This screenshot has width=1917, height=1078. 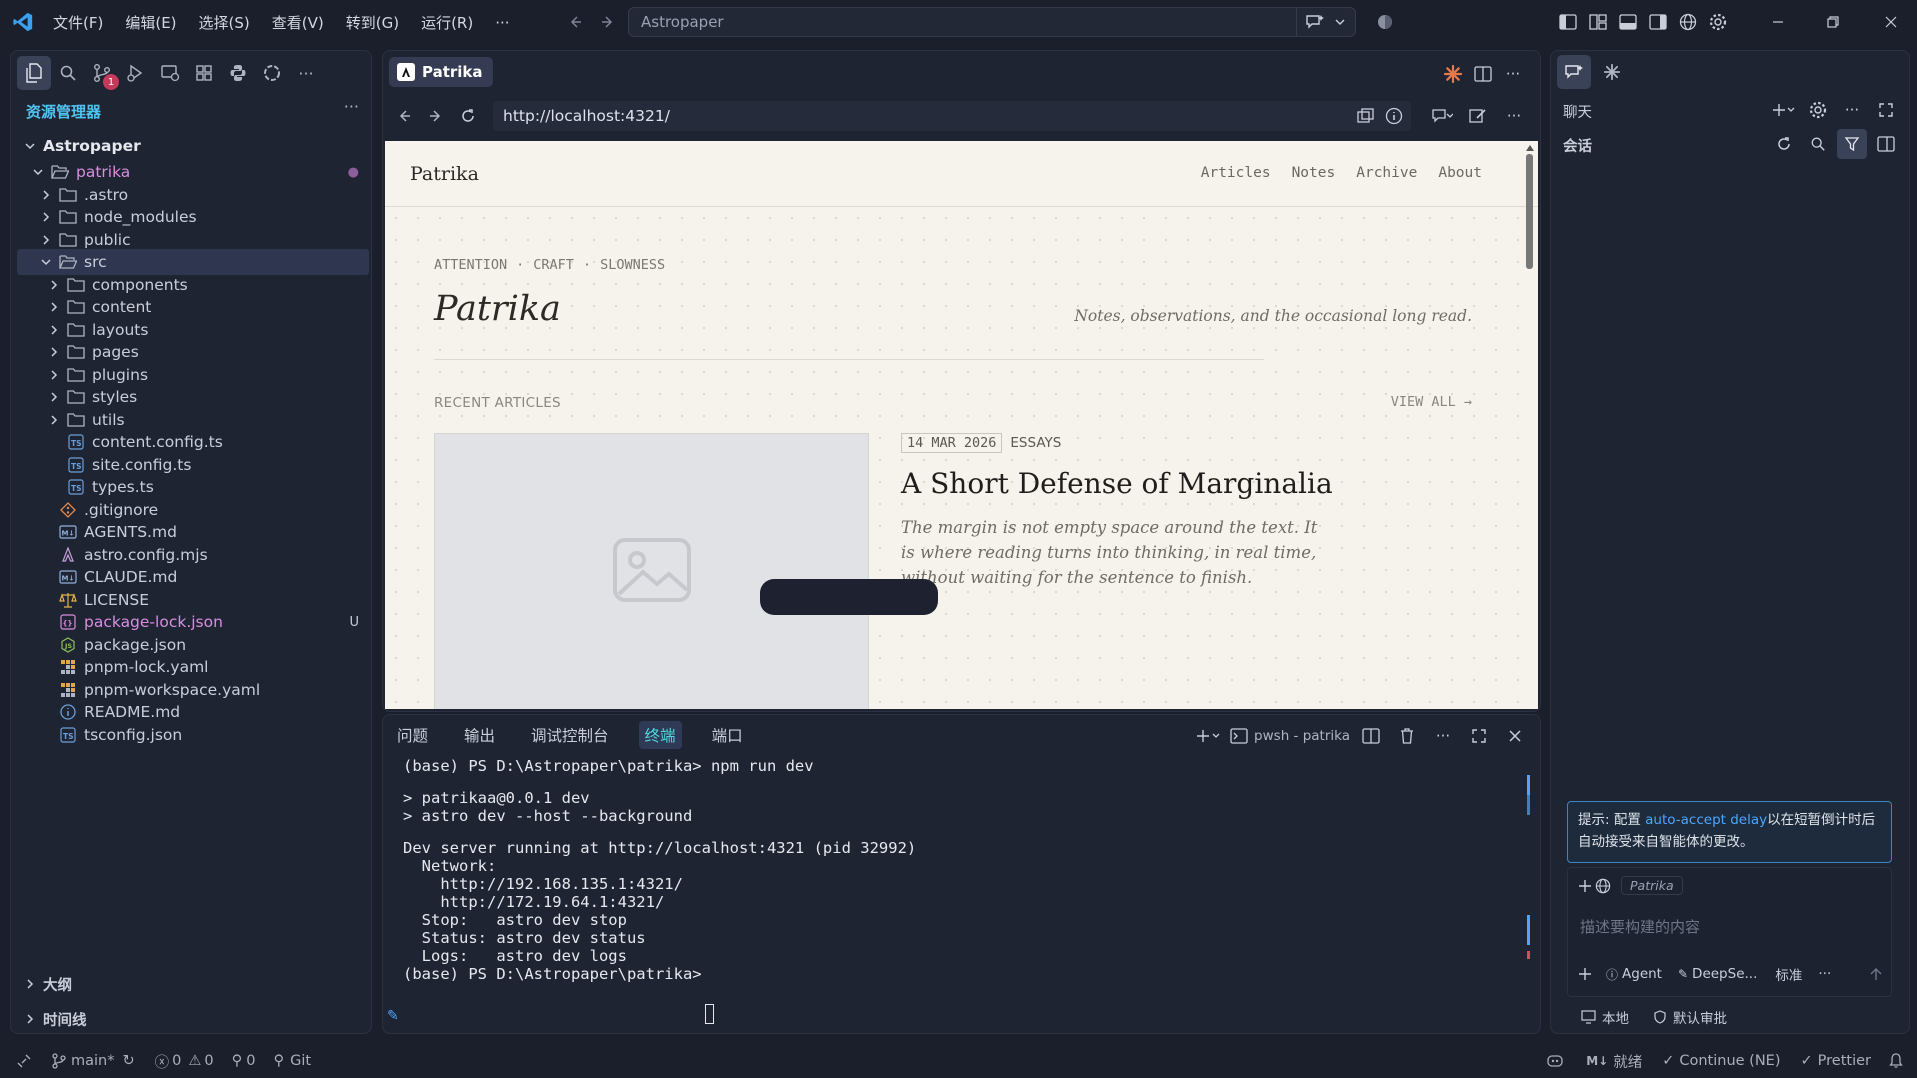 I want to click on markdown-status: M↓ 就绪, so click(x=1614, y=1061).